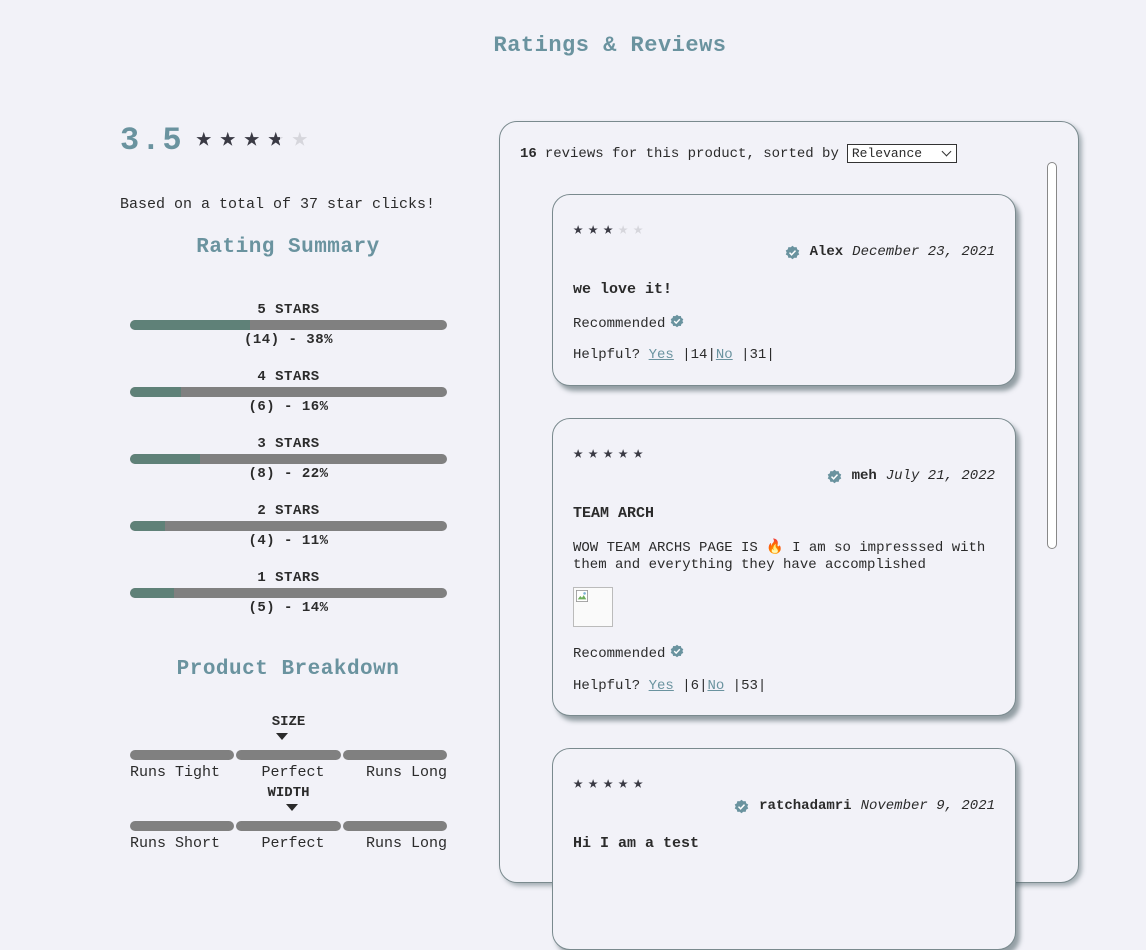 The height and width of the screenshot is (950, 1146). I want to click on rating-bar-5: 5 STARS (14) - 38%, so click(288, 335).